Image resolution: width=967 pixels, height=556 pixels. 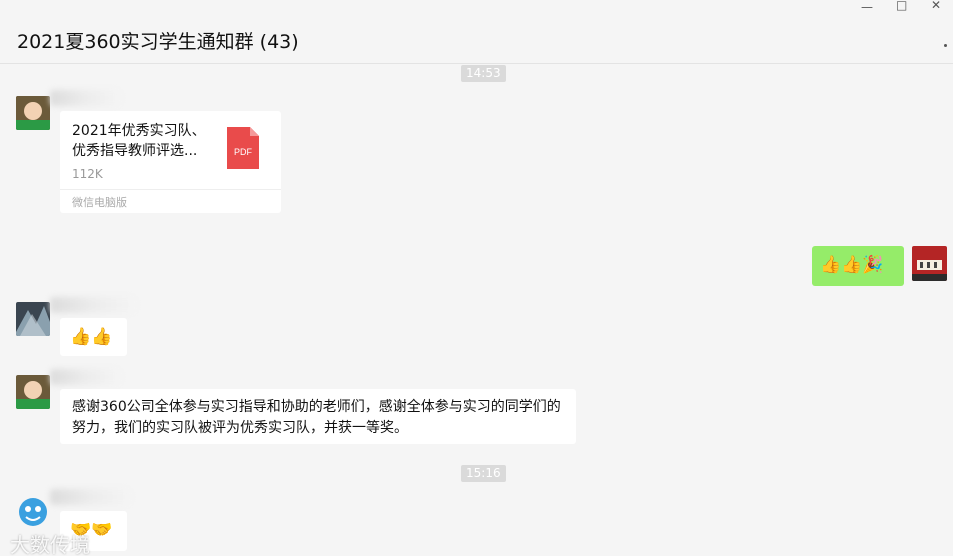 I want to click on file-size: 112K, so click(x=87, y=174).